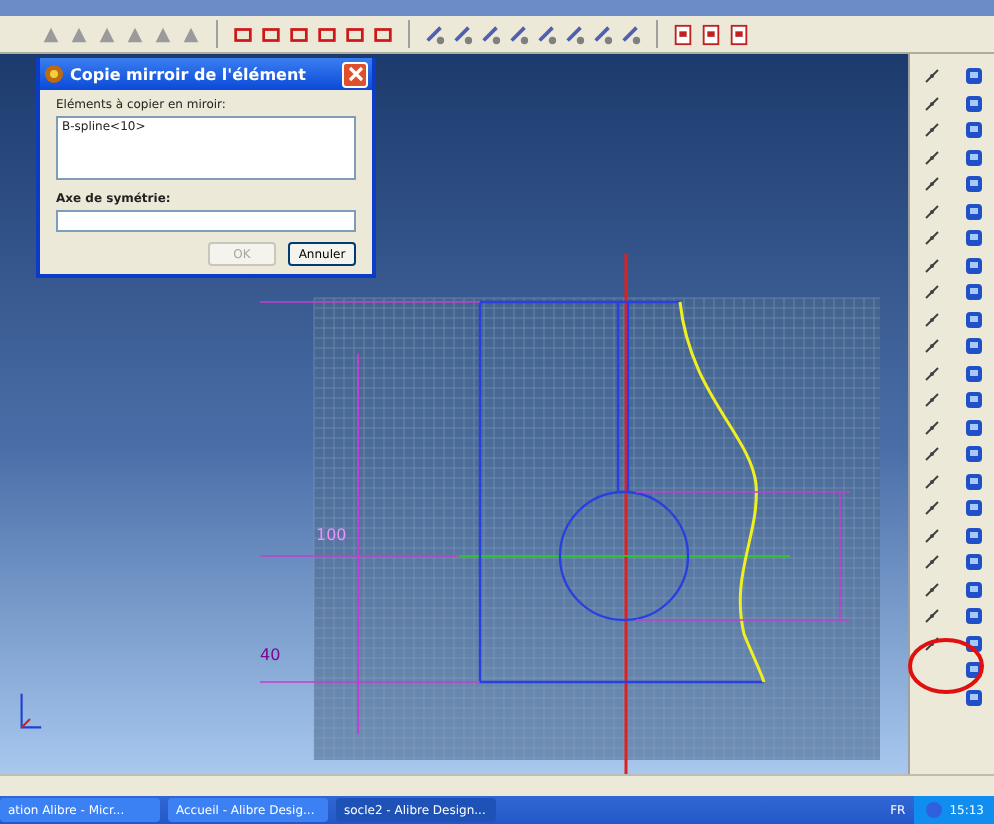 This screenshot has height=824, width=994. Describe the element at coordinates (206, 221) in the screenshot. I see `axis-field` at that location.